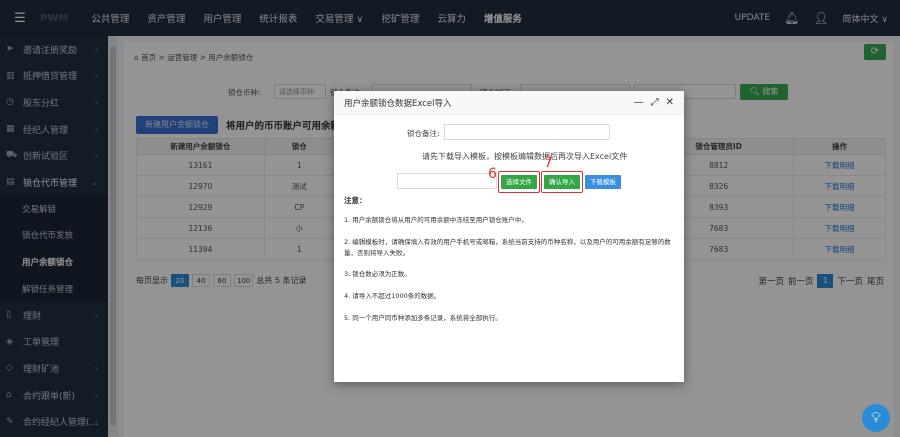 The image size is (900, 437). Describe the element at coordinates (423, 318) in the screenshot. I see `note-item: 5. 同一个用户同币种添加多条记录，系统将全部执行。` at that location.